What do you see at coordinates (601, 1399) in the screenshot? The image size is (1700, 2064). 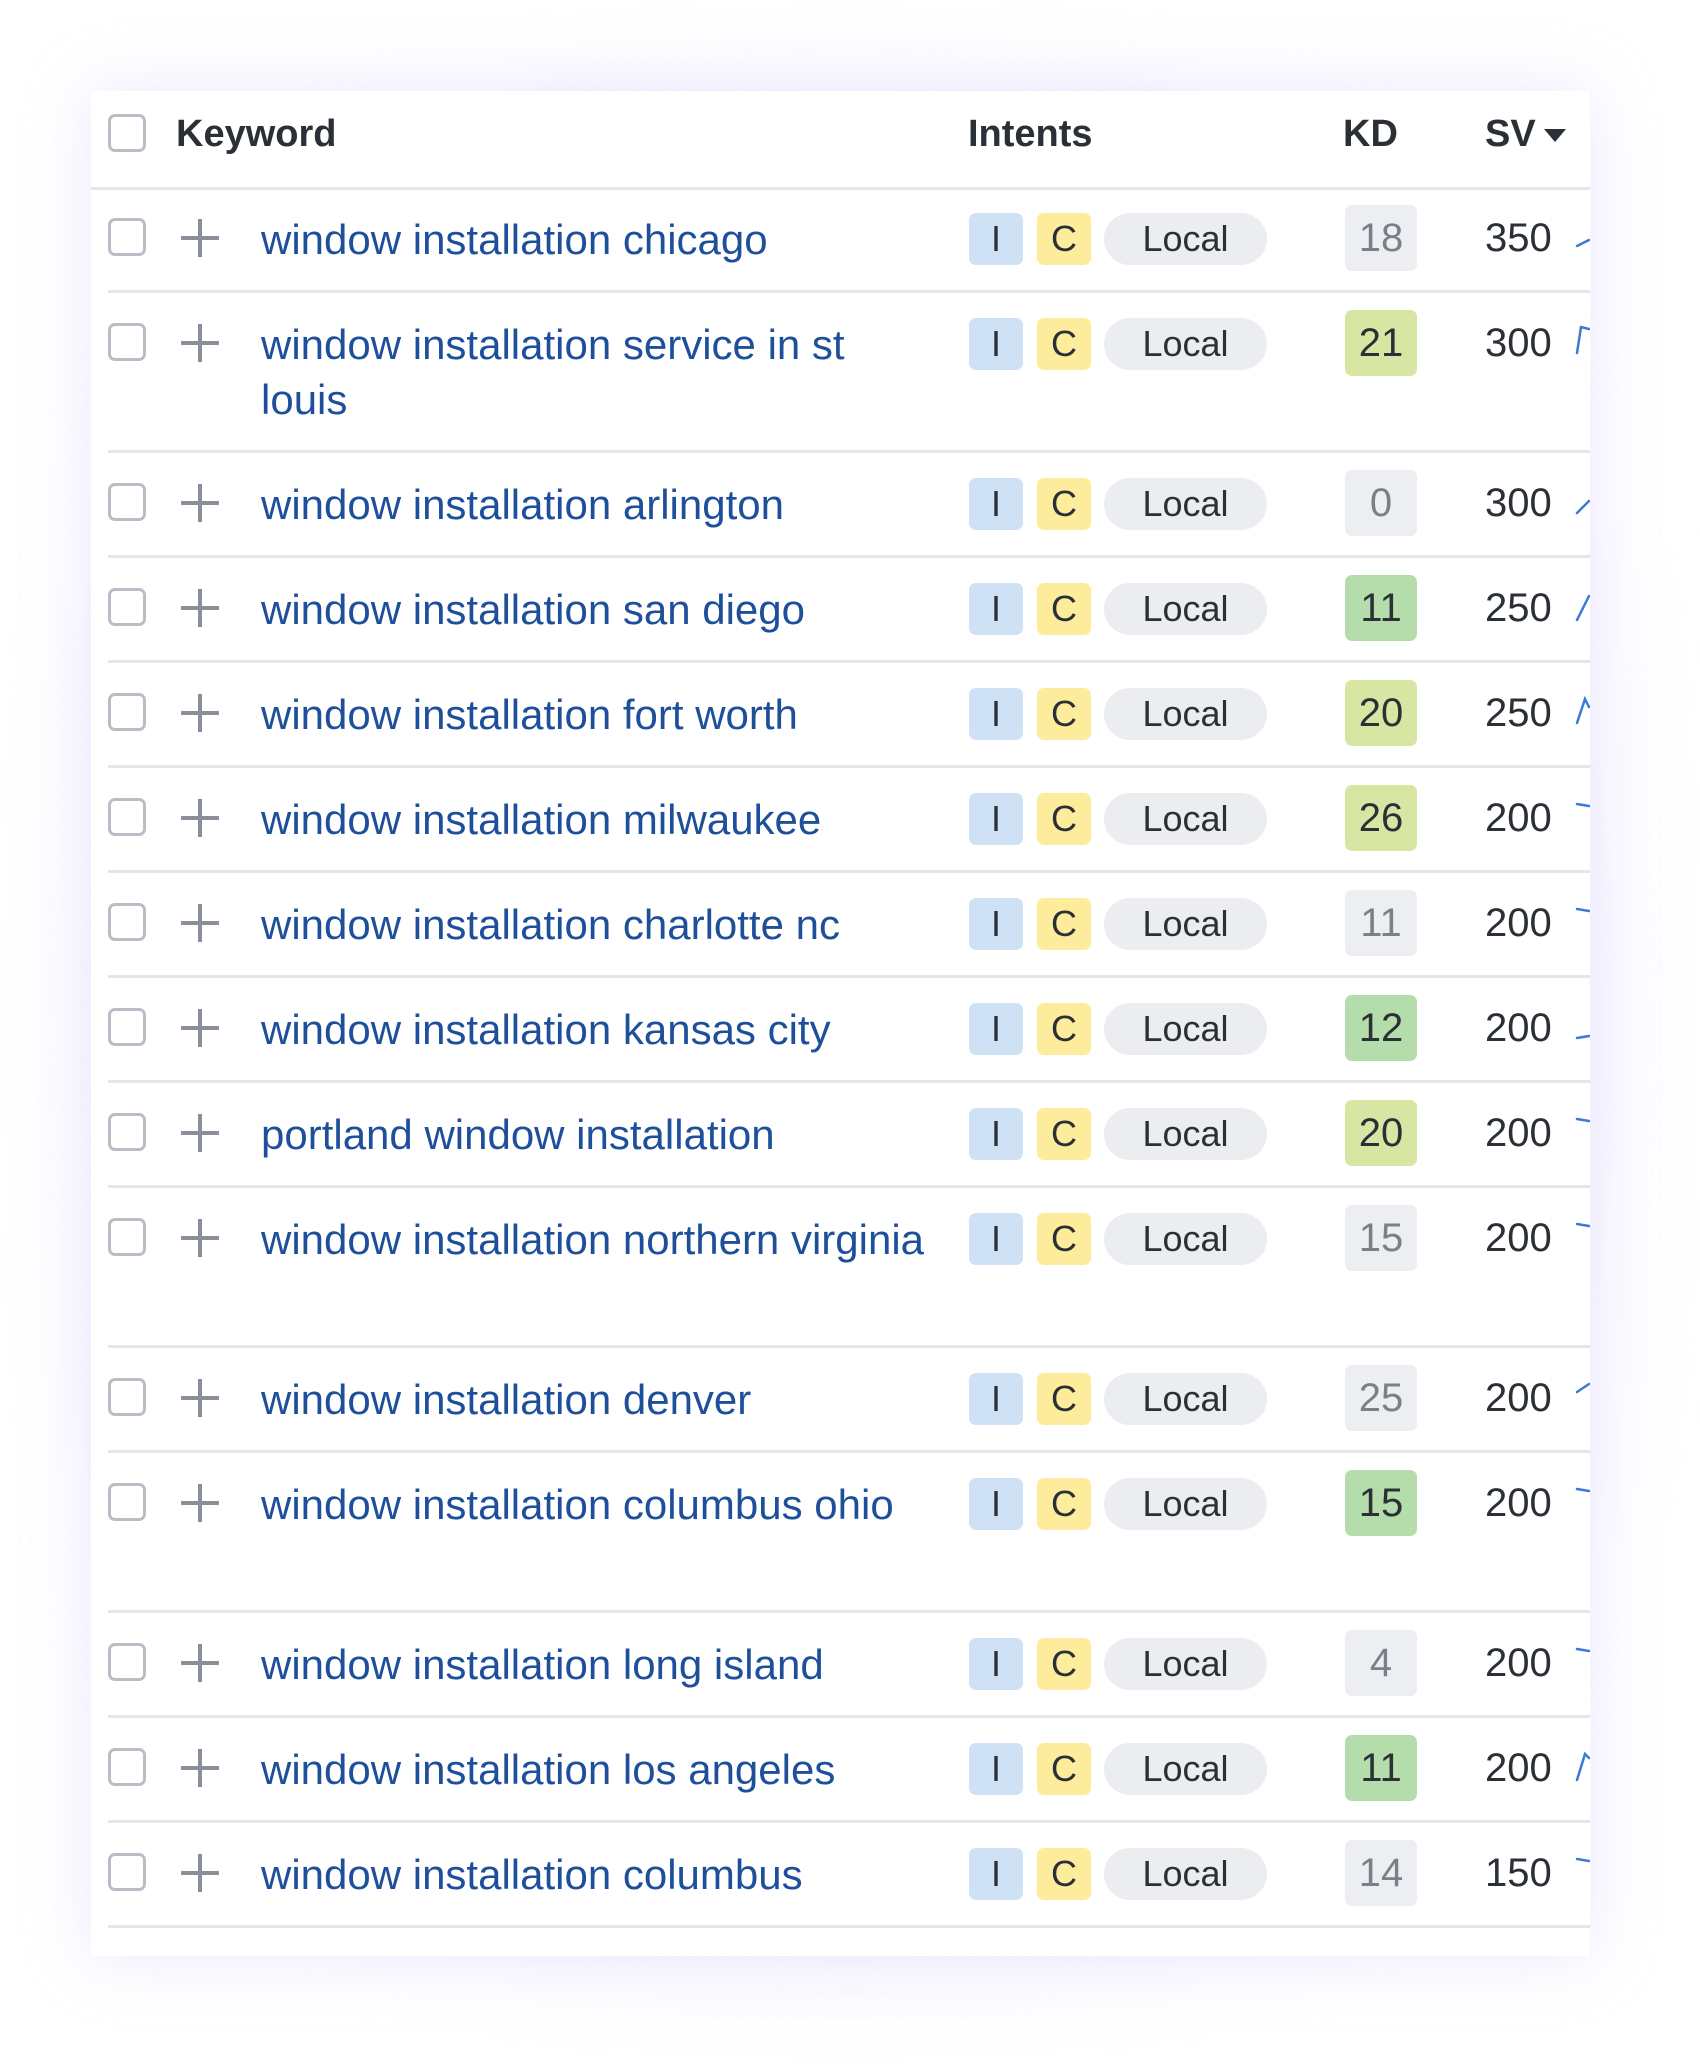 I see `keyword-link: window installation denver` at bounding box center [601, 1399].